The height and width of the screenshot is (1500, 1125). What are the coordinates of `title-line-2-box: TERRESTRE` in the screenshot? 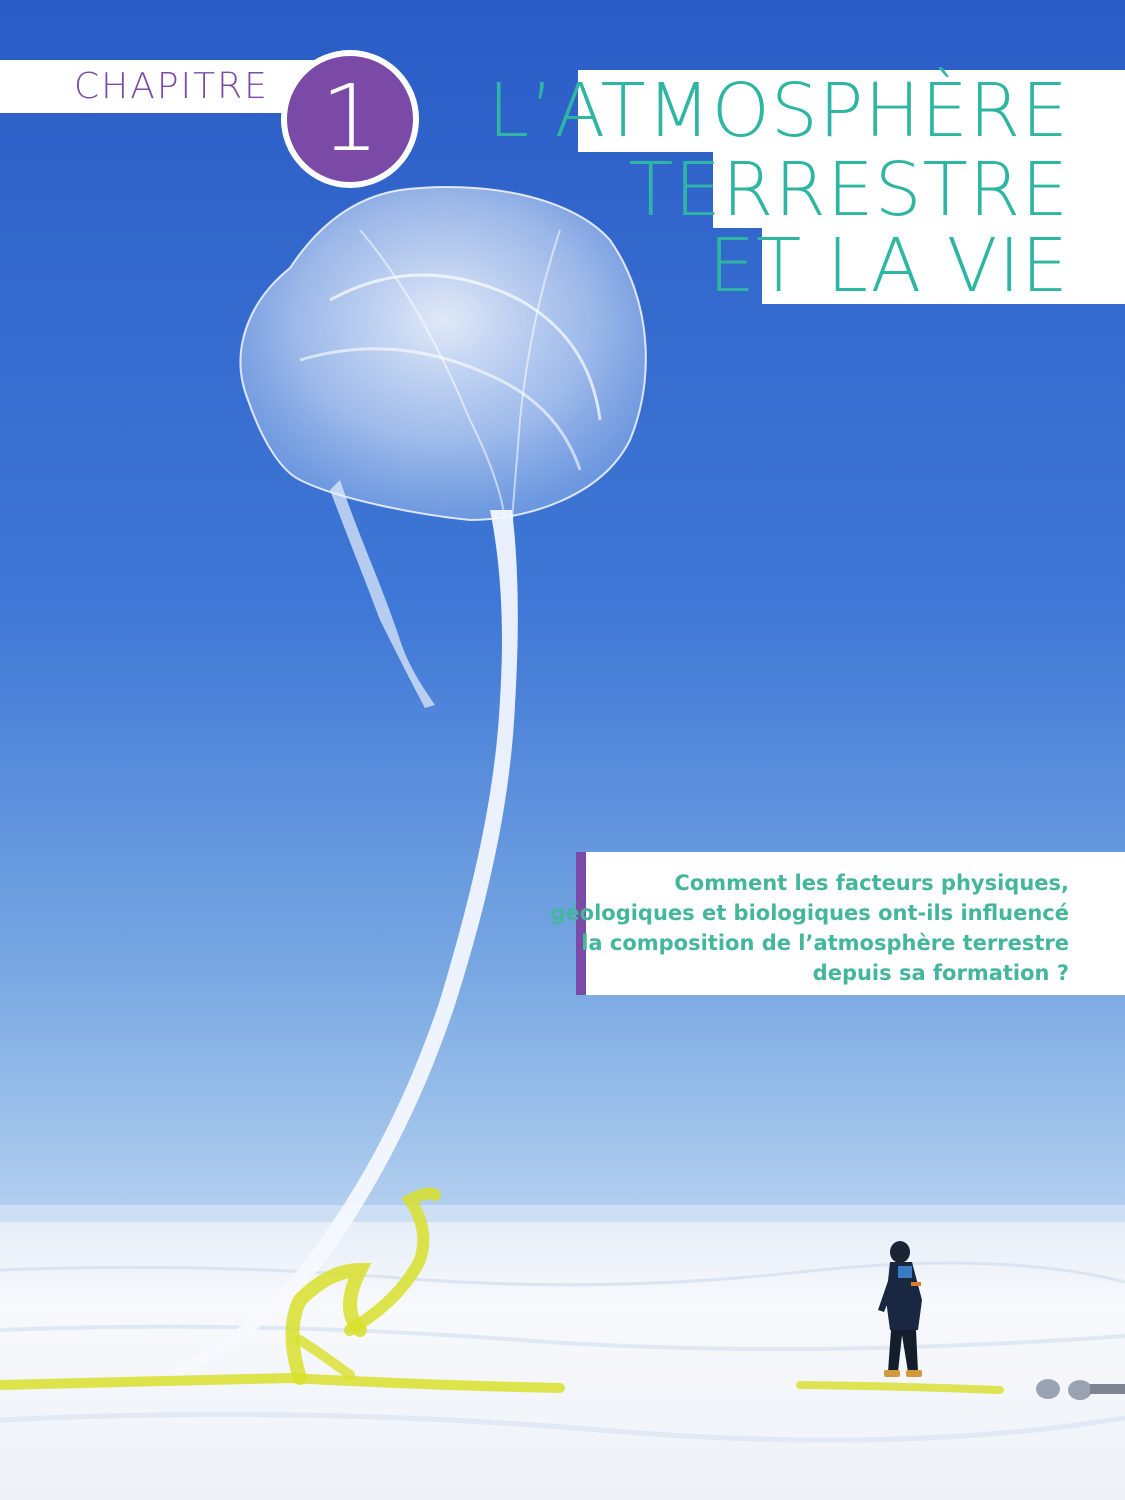 It's located at (876, 190).